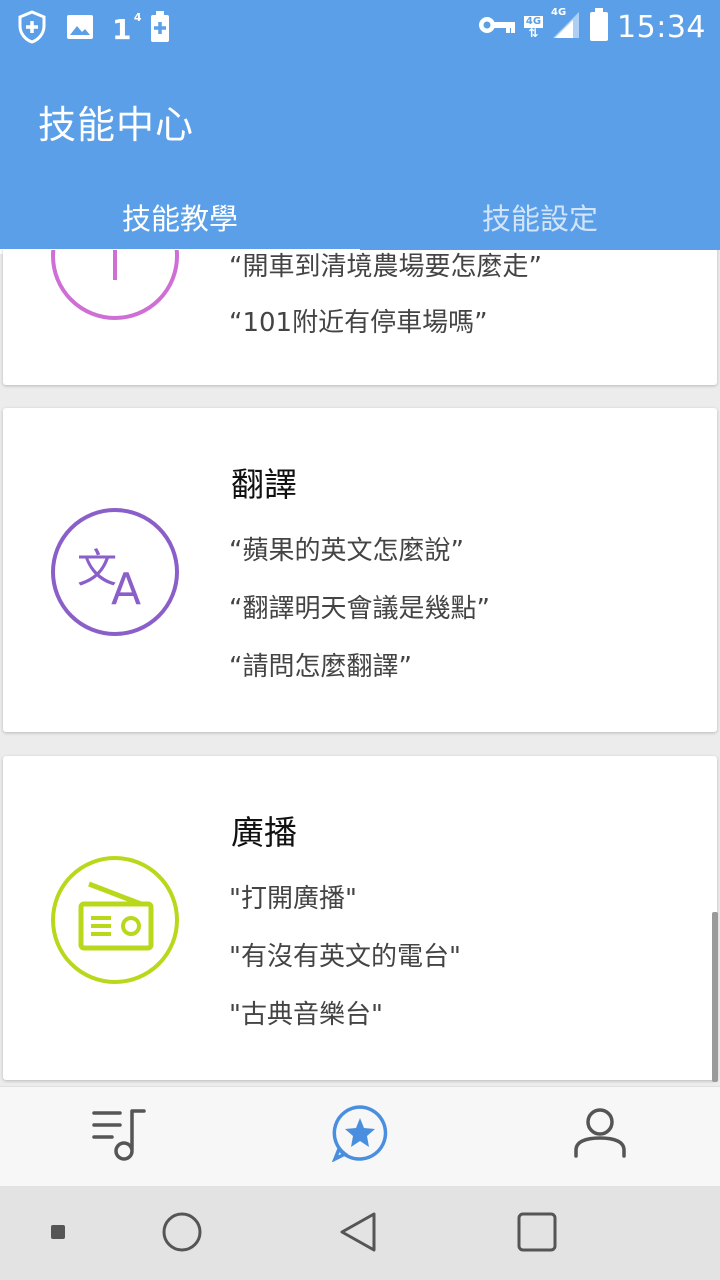  I want to click on skill-example: “開車到清境農場要怎麼走”, so click(385, 267).